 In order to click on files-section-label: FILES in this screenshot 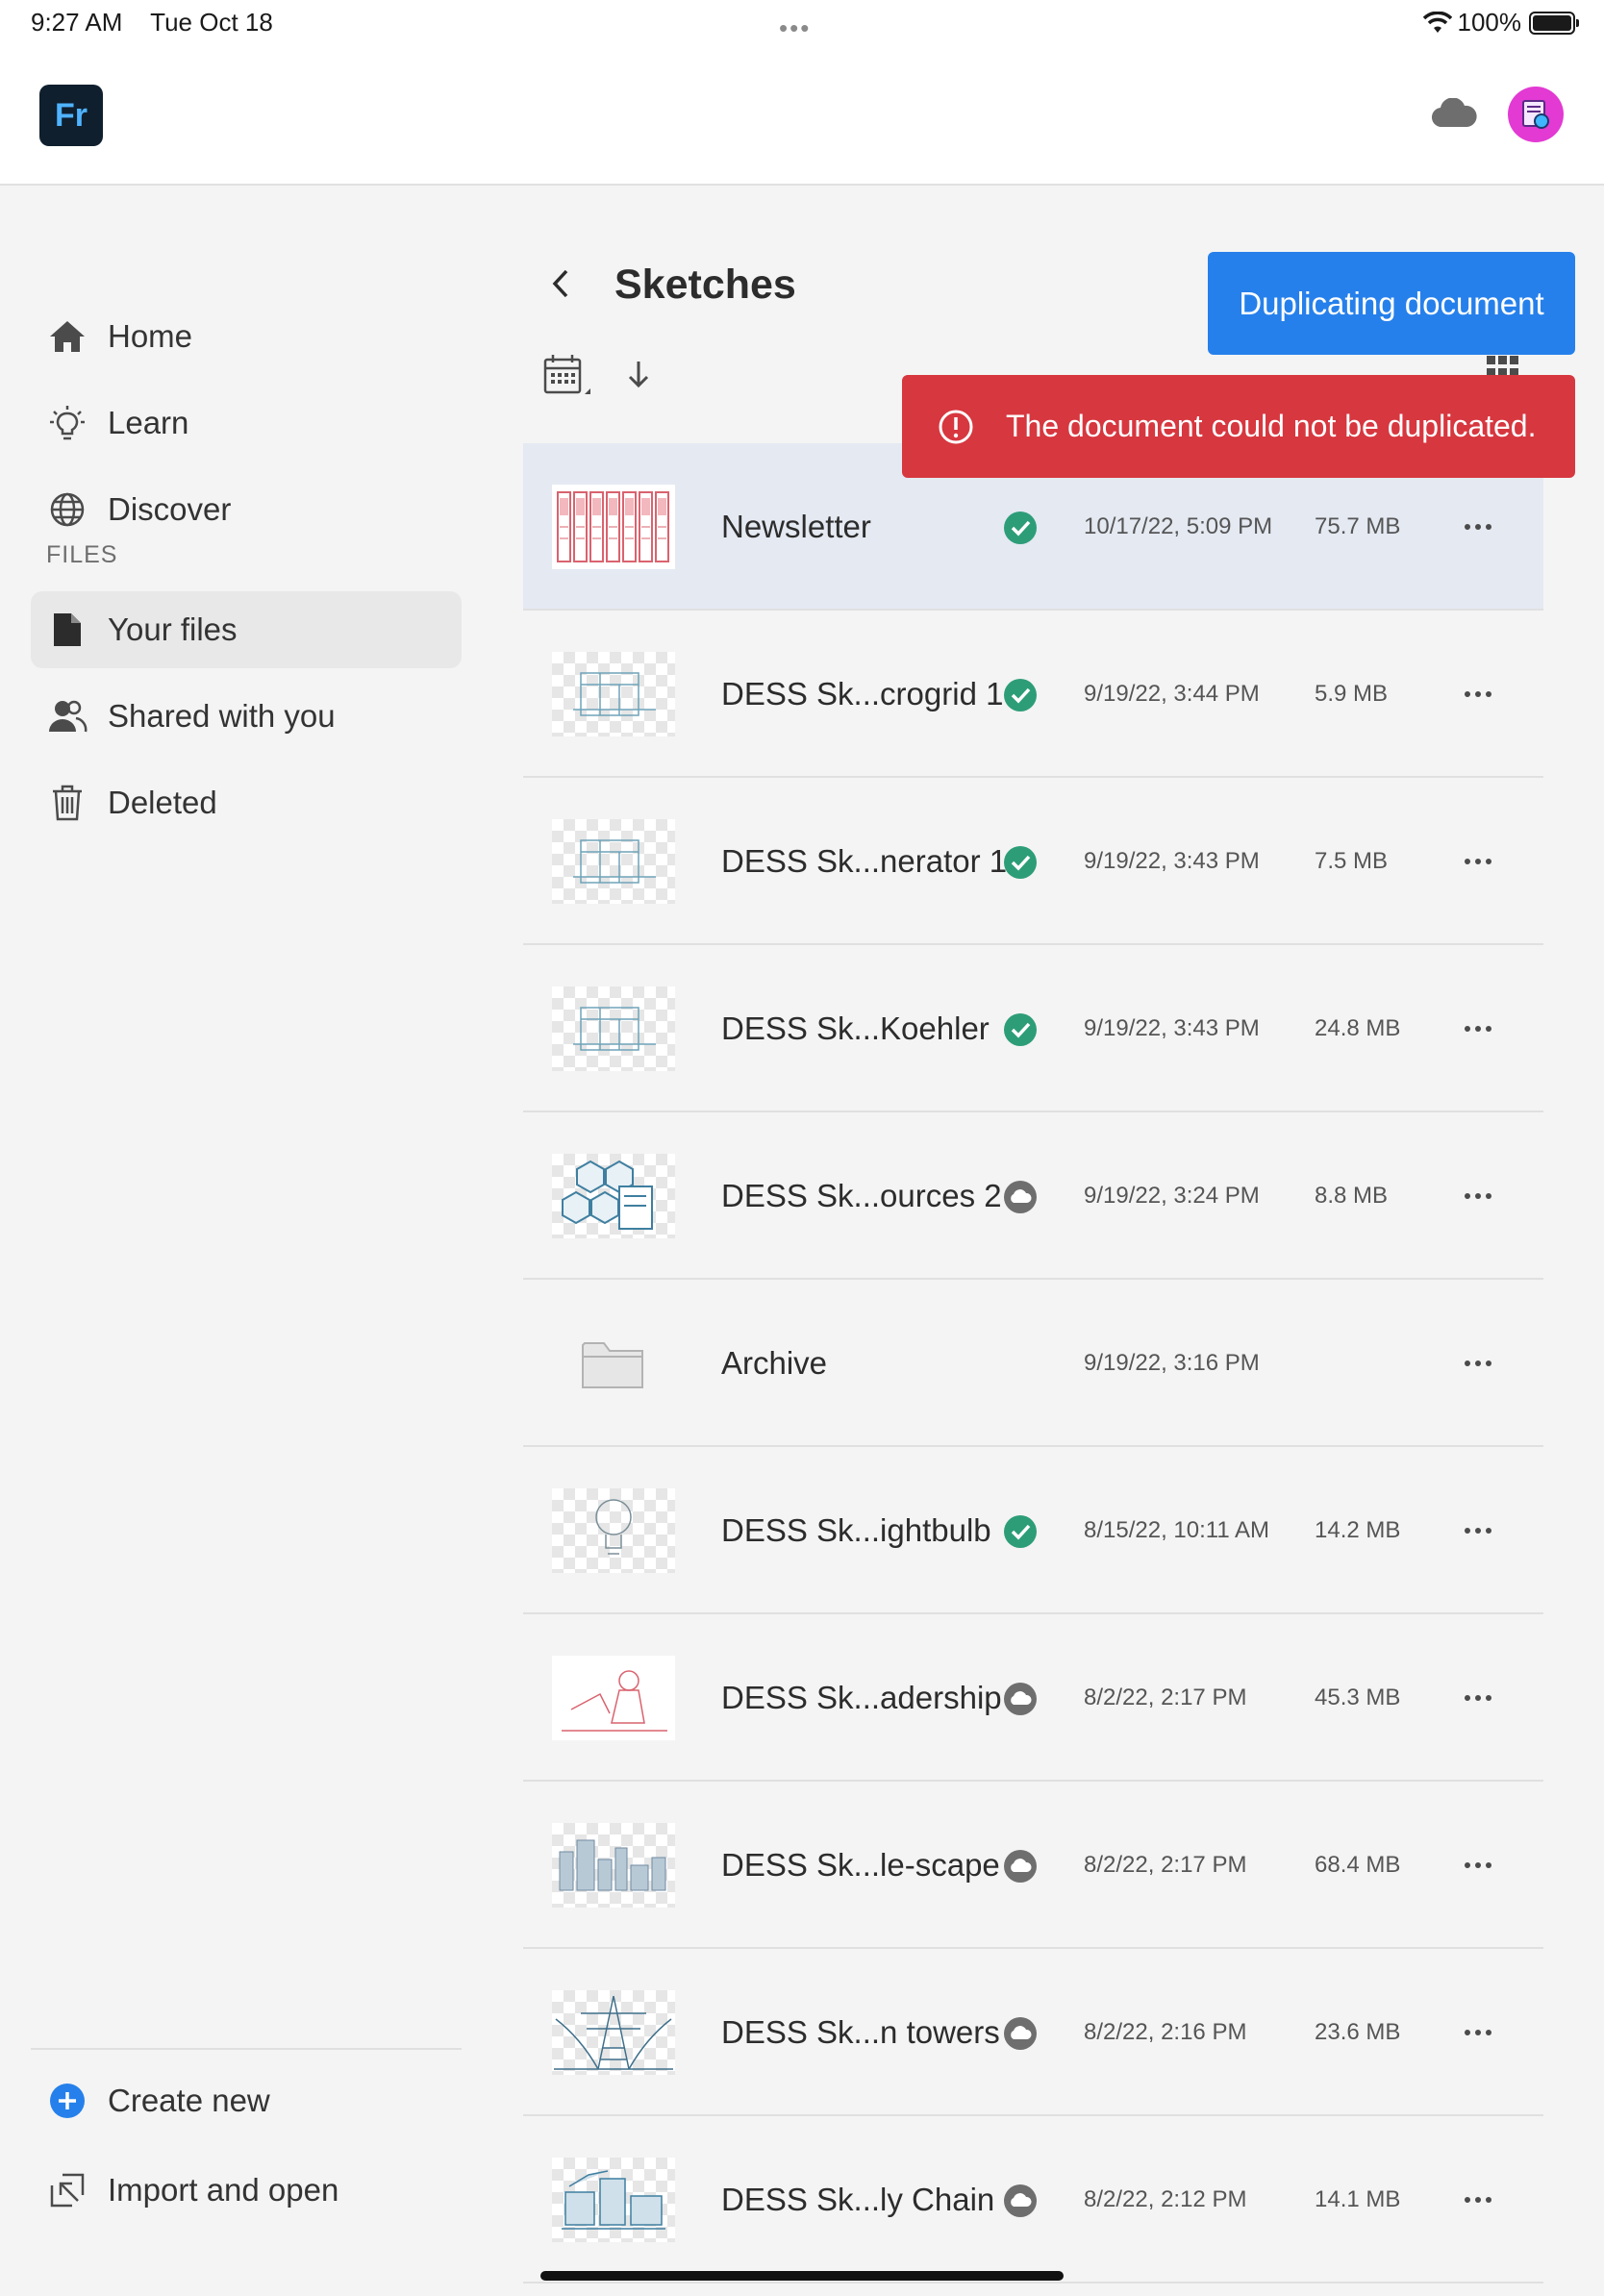, I will do `click(82, 554)`.